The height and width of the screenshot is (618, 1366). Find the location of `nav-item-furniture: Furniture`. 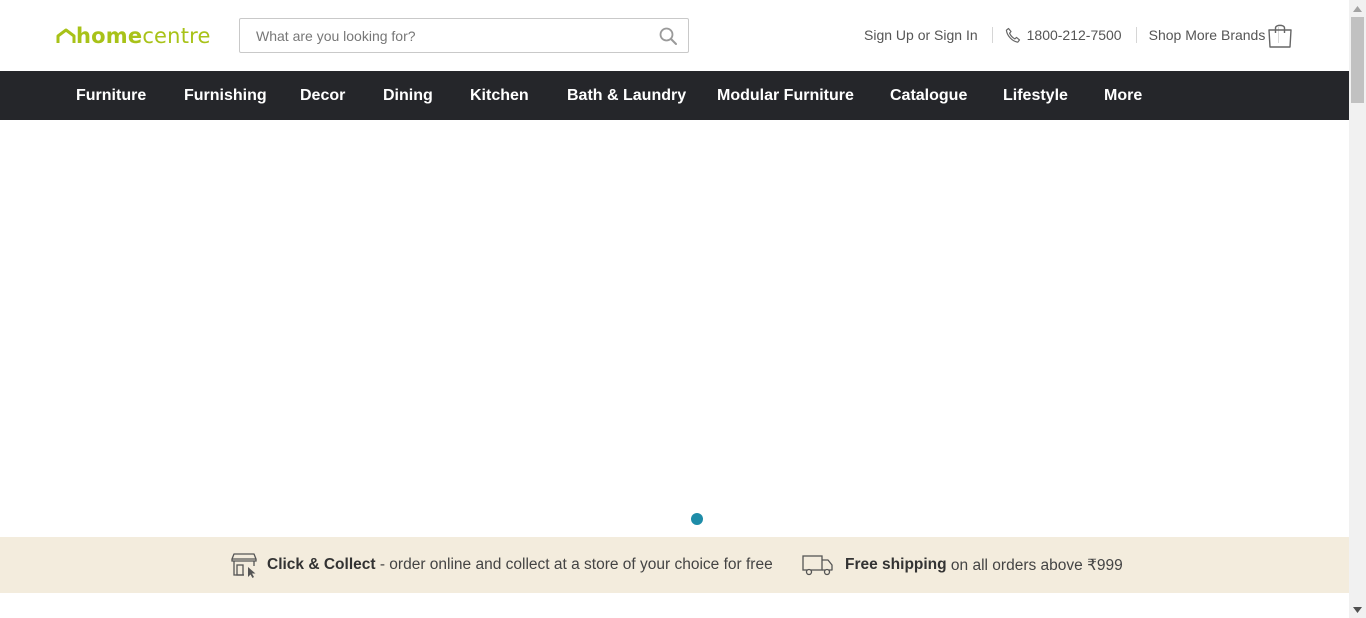

nav-item-furniture: Furniture is located at coordinates (111, 95).